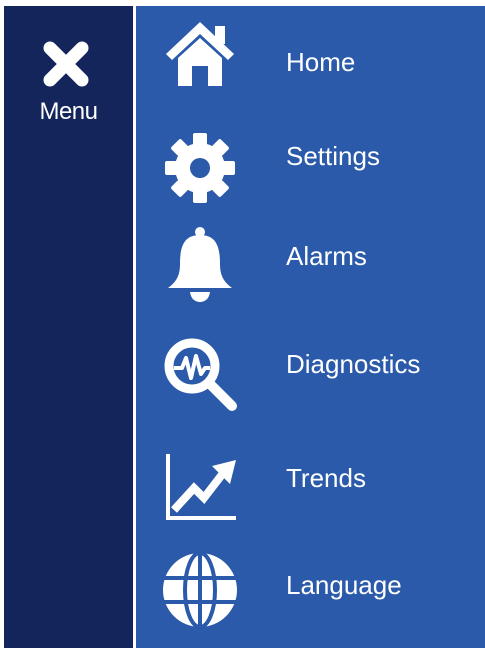 This screenshot has height=648, width=485. I want to click on nav-item-alarms: Alarms, so click(310, 258).